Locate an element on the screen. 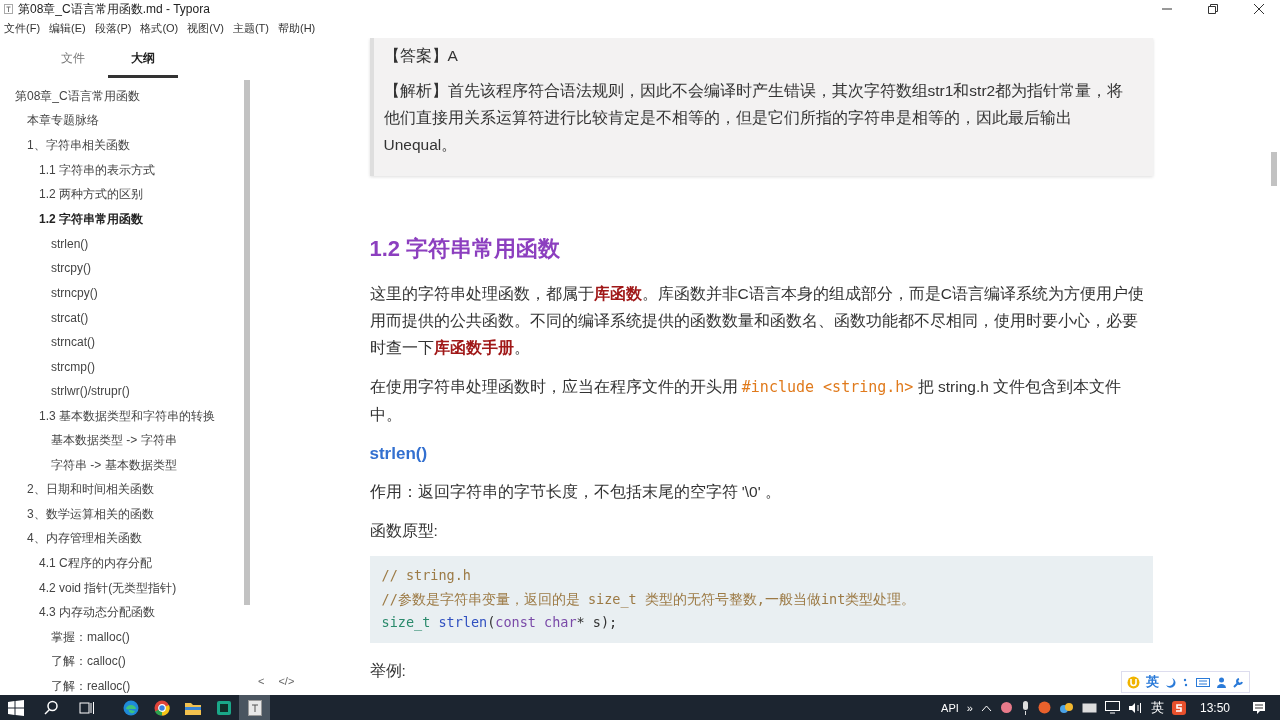 The height and width of the screenshot is (720, 1280). outline-item: 掌握：malloc() is located at coordinates (90, 637).